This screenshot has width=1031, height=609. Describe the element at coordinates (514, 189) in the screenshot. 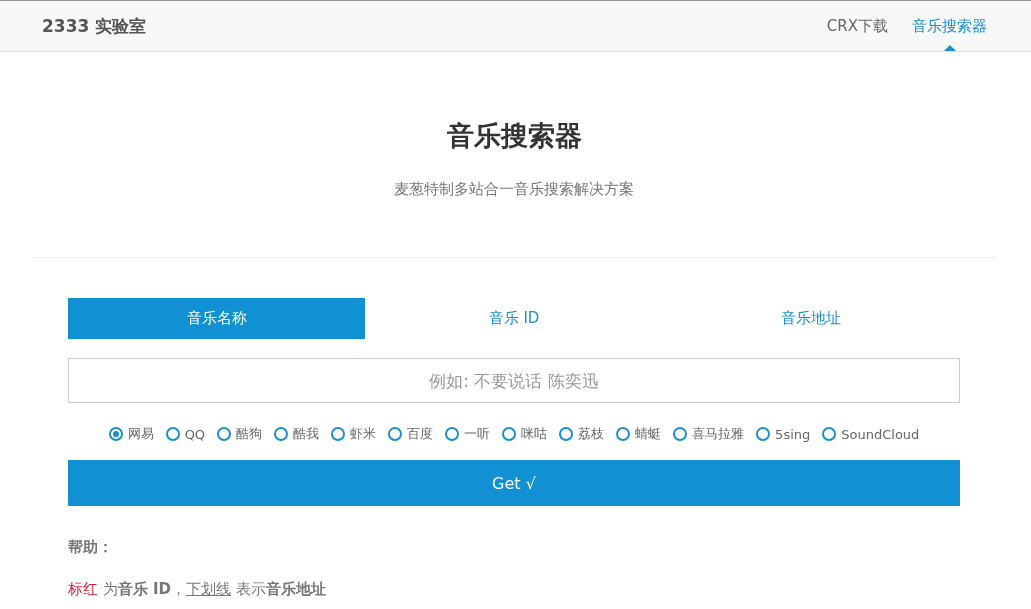

I see `page-subtitle: 麦葱特制多站合一音乐搜索解决方案` at that location.